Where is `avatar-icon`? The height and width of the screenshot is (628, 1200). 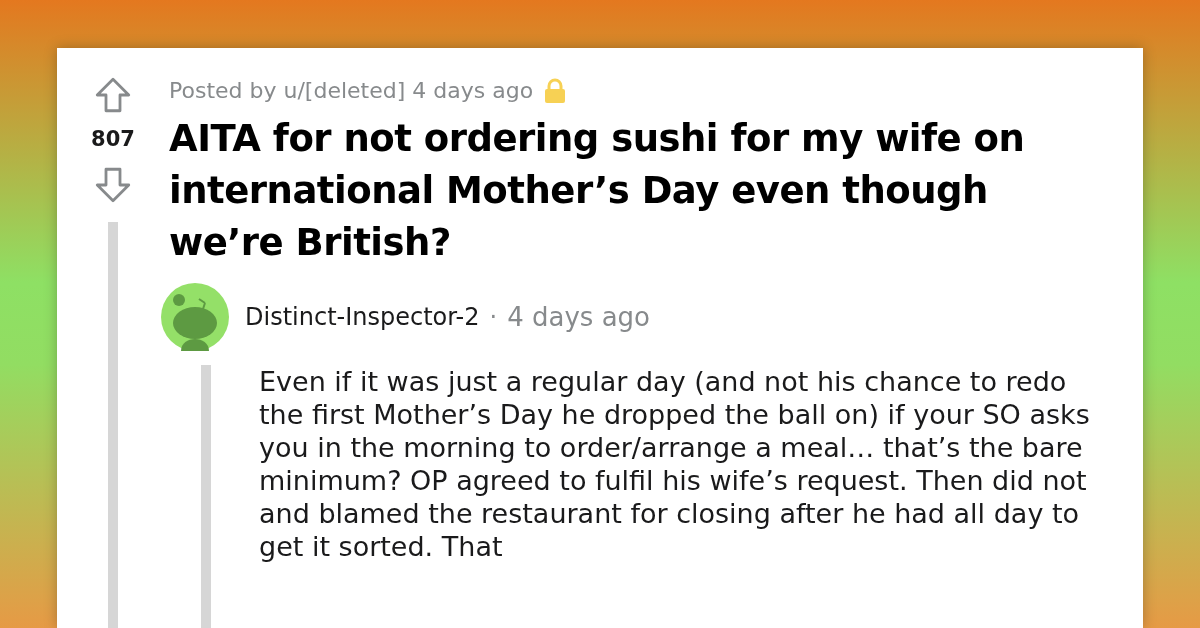 avatar-icon is located at coordinates (195, 317).